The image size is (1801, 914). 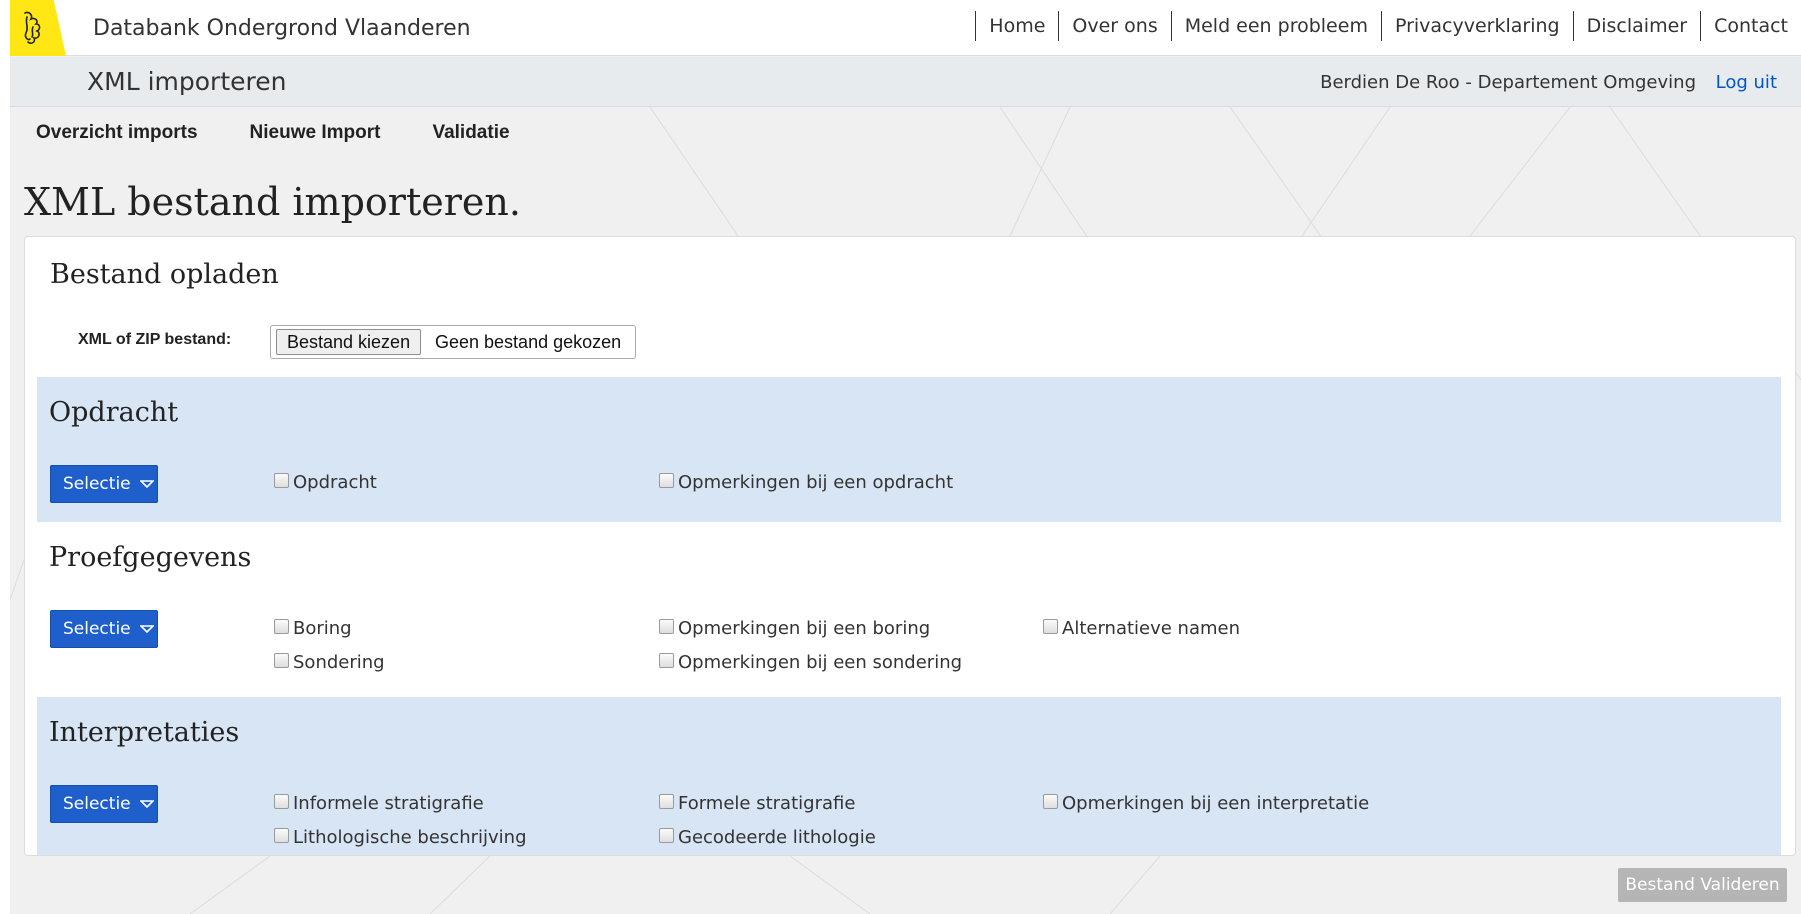 What do you see at coordinates (315, 133) in the screenshot?
I see `tab-nieuwe-import: Nieuwe Import` at bounding box center [315, 133].